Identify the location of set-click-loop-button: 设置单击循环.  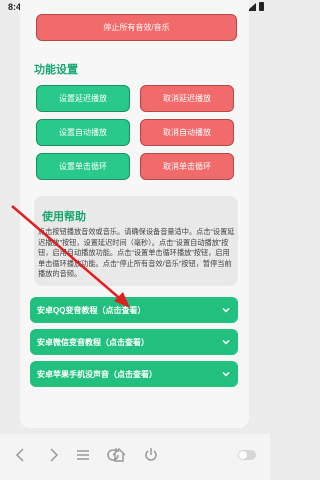
(83, 166).